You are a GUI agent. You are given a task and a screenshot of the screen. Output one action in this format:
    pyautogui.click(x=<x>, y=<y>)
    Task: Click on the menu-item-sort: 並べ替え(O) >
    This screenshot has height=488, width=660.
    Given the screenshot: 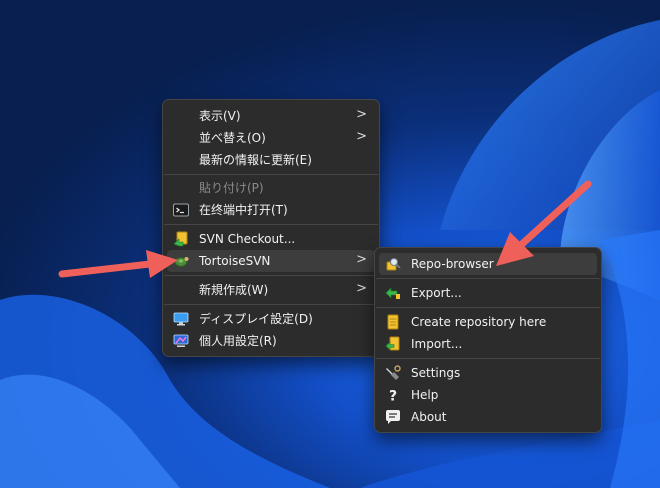 What is the action you would take?
    pyautogui.click(x=271, y=138)
    